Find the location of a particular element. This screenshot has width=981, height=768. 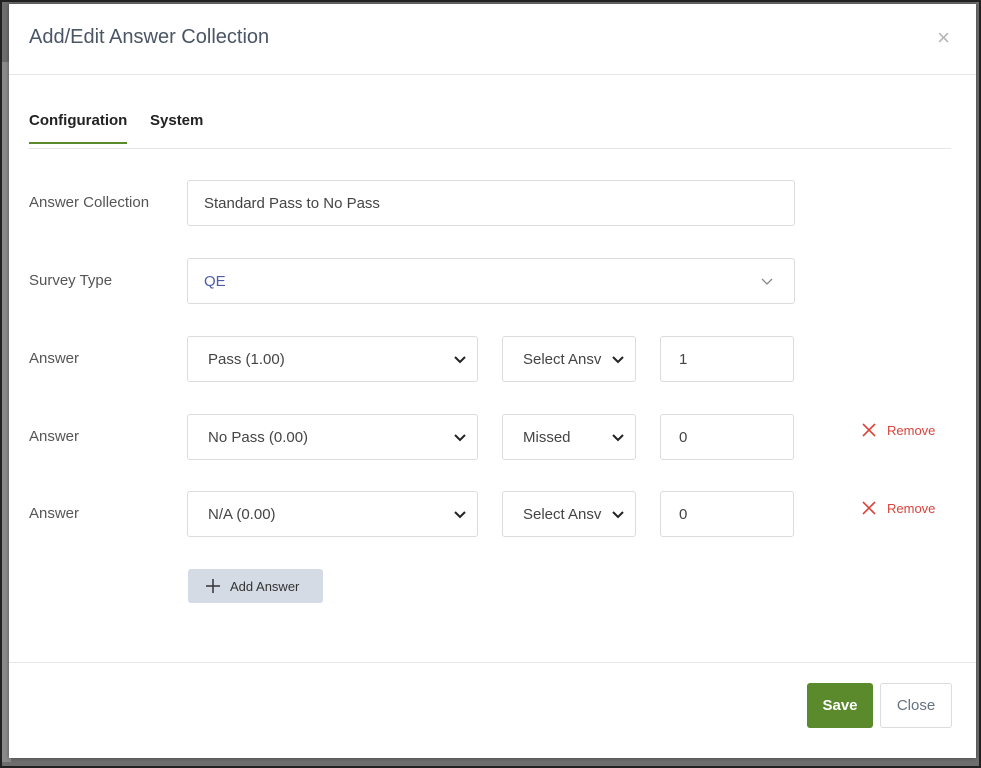

remove-answer-button-2: Remove is located at coordinates (898, 430).